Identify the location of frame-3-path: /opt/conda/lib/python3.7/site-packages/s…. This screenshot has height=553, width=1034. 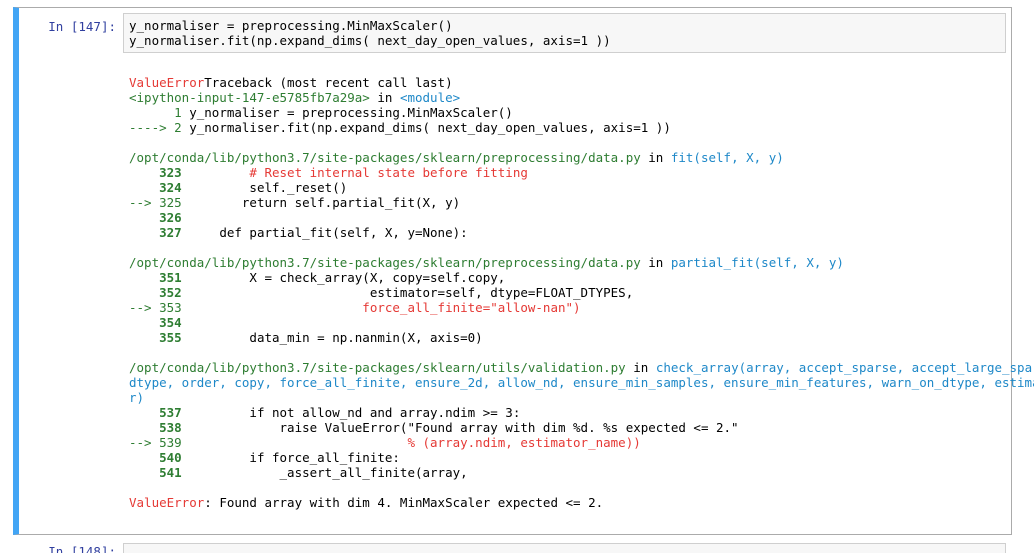
(581, 367).